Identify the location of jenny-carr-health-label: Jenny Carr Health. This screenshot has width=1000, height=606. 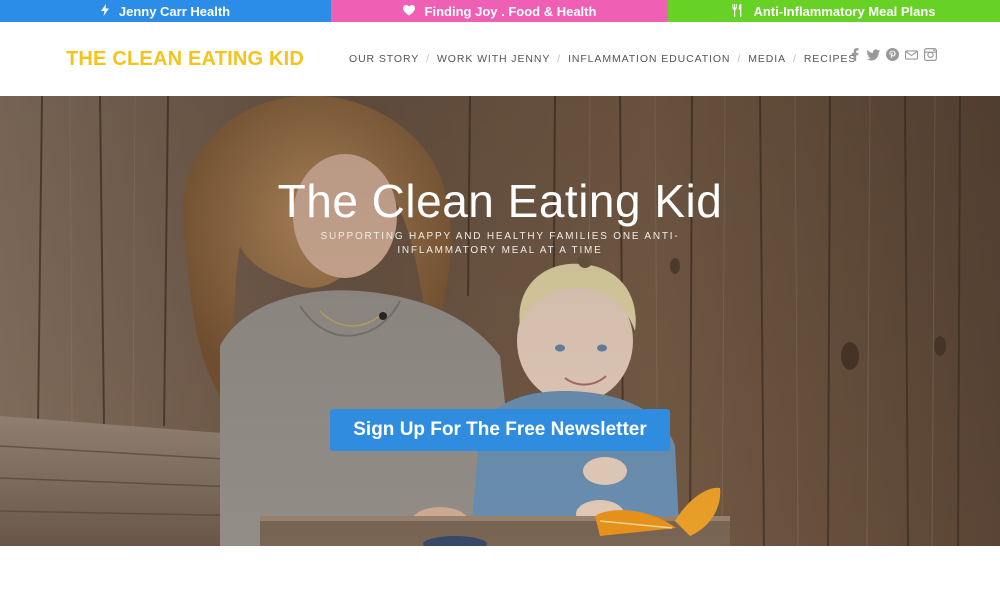
(174, 11).